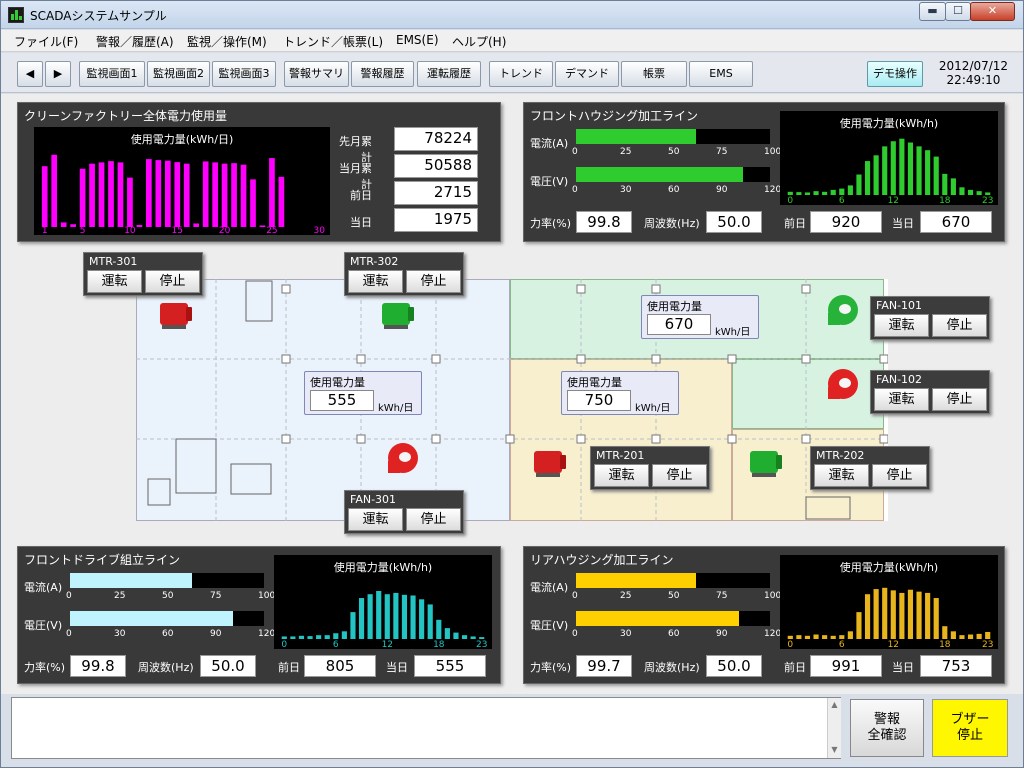 This screenshot has height=768, width=1024. What do you see at coordinates (30, 74) in the screenshot?
I see `back-button: ◀` at bounding box center [30, 74].